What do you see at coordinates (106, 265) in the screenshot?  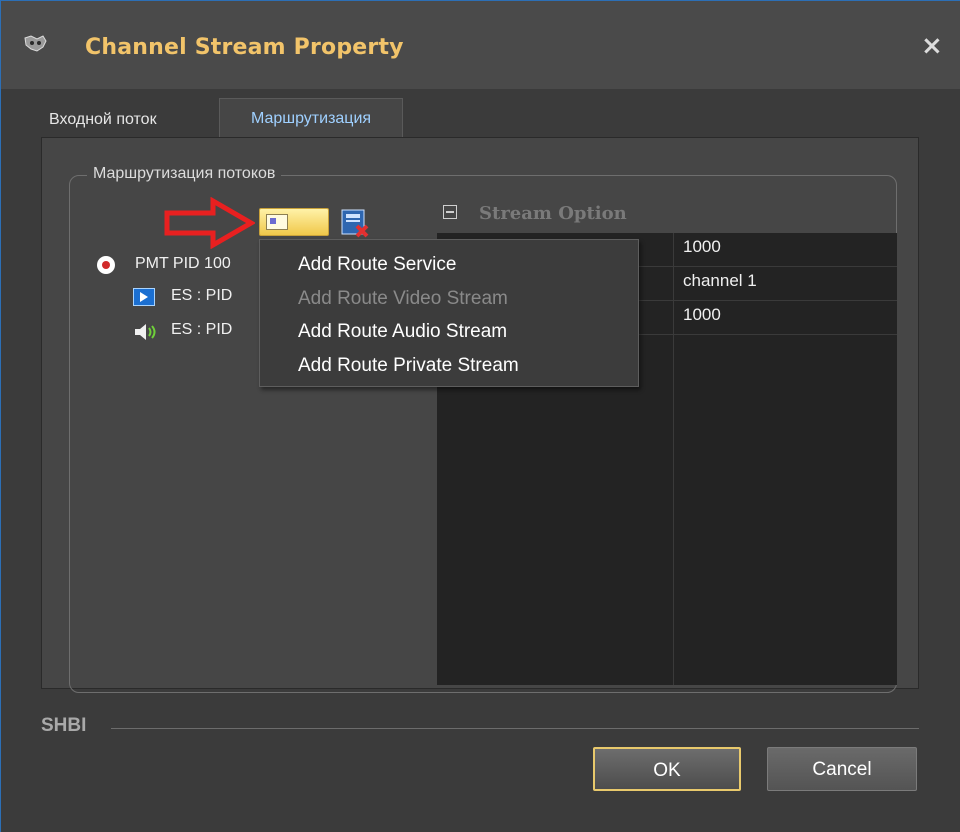 I see `pmt-radio-icon` at bounding box center [106, 265].